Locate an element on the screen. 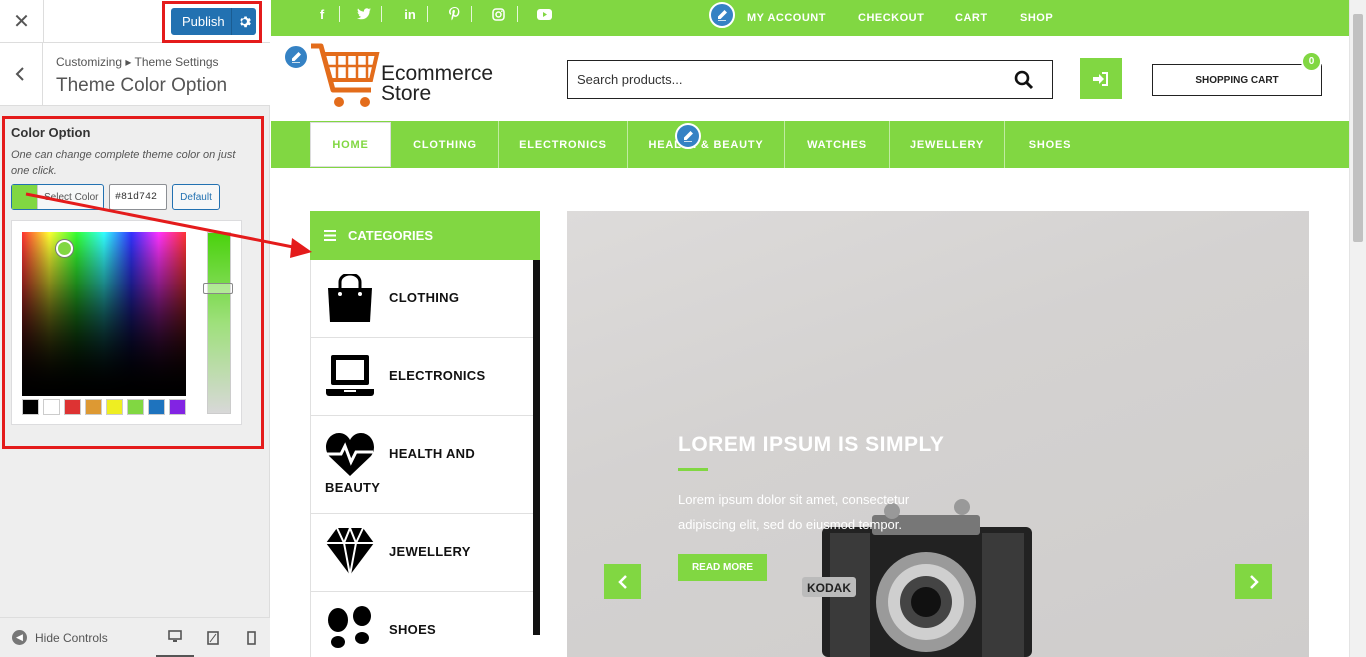 This screenshot has height=657, width=1366. nav-clothing: CLOTHING is located at coordinates (445, 144).